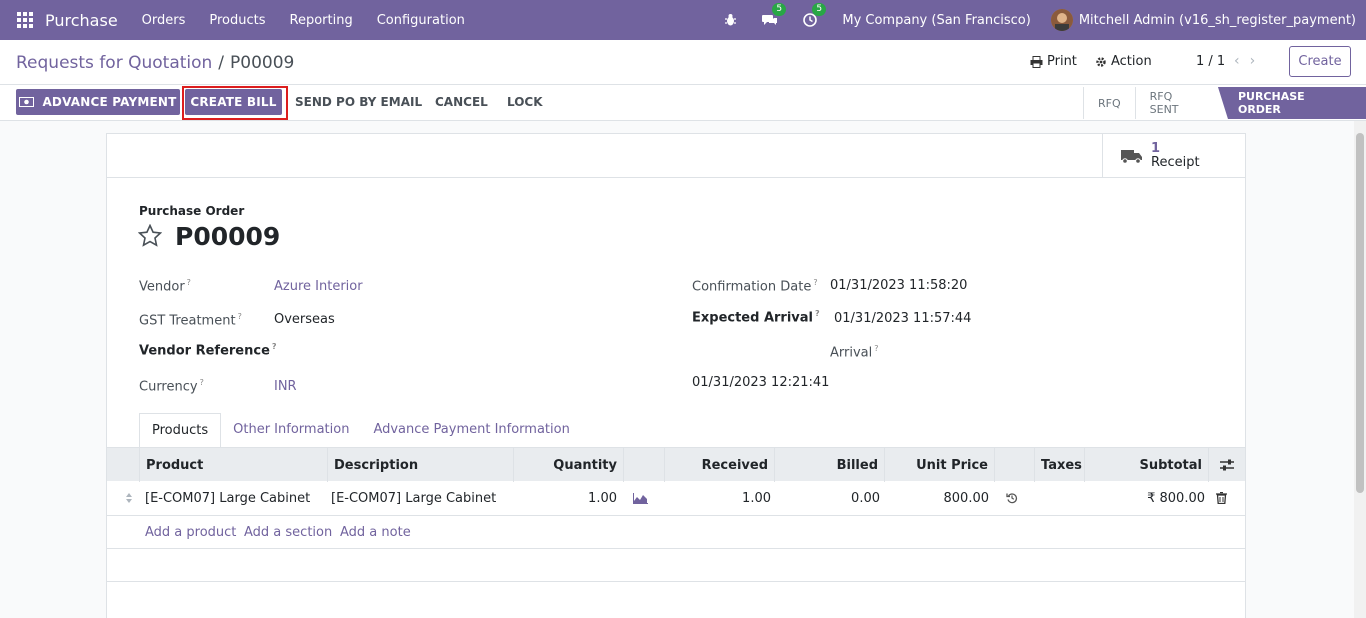  I want to click on col-description: Description, so click(420, 465).